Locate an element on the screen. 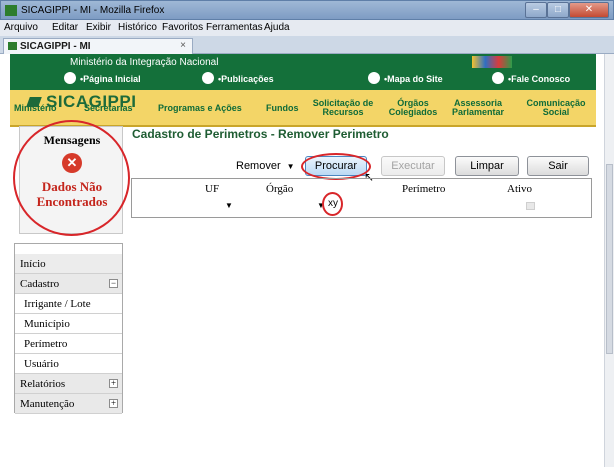 The width and height of the screenshot is (614, 467). side-menu-usuario: Usuário is located at coordinates (68, 364).